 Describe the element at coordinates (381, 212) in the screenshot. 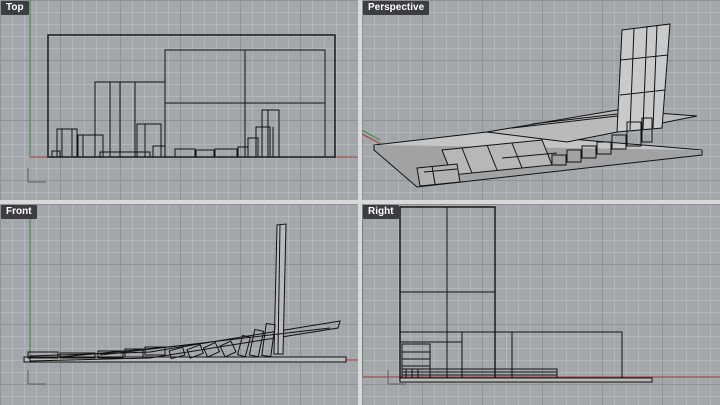

I see `viewport-label-right: Right` at that location.